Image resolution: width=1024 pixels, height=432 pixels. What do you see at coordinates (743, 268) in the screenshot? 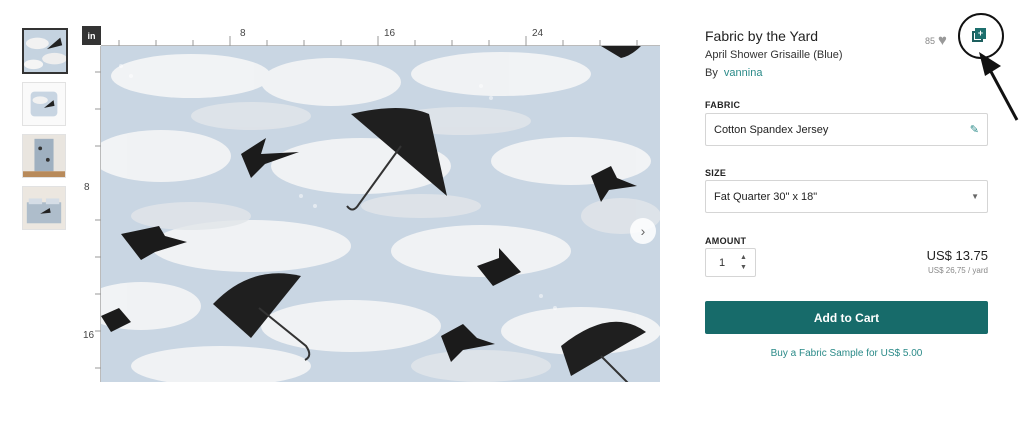
I see `decrement-icon: ▼` at bounding box center [743, 268].